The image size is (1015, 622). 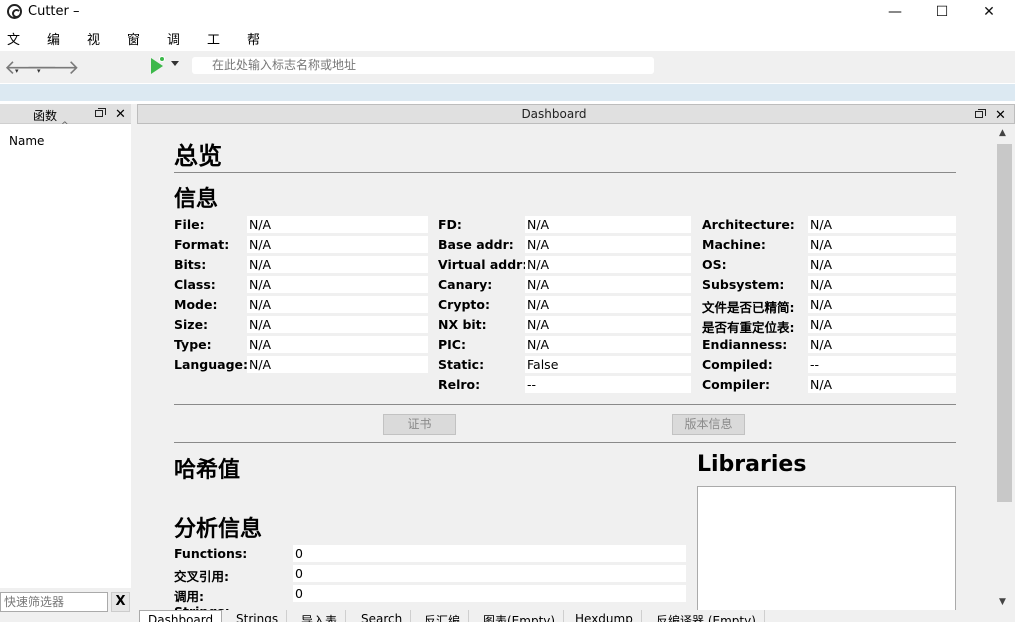 I want to click on sort-indicator-icon: ^, so click(x=65, y=126).